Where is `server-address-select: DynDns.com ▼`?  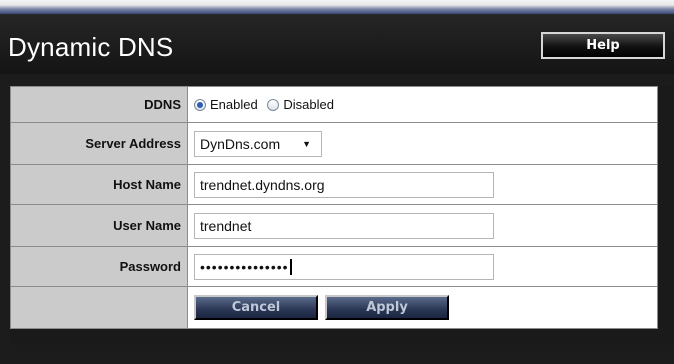
server-address-select: DynDns.com ▼ is located at coordinates (258, 143).